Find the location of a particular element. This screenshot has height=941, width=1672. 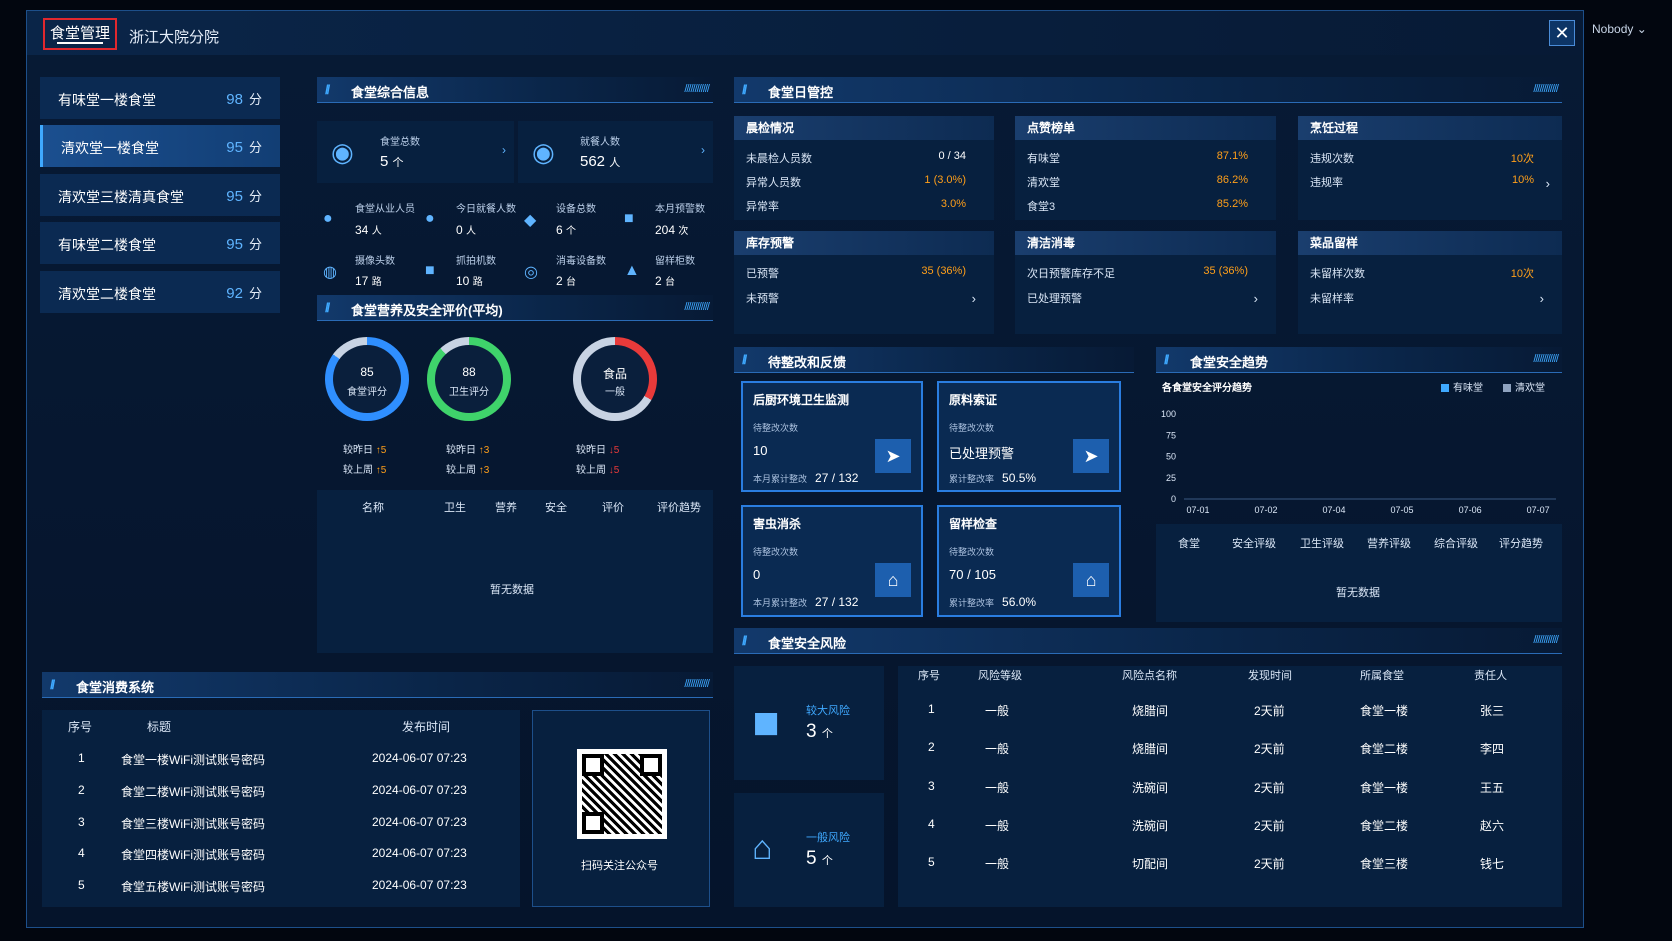

general-risk-card: ⌂ 一般风险 5 个 is located at coordinates (809, 850).